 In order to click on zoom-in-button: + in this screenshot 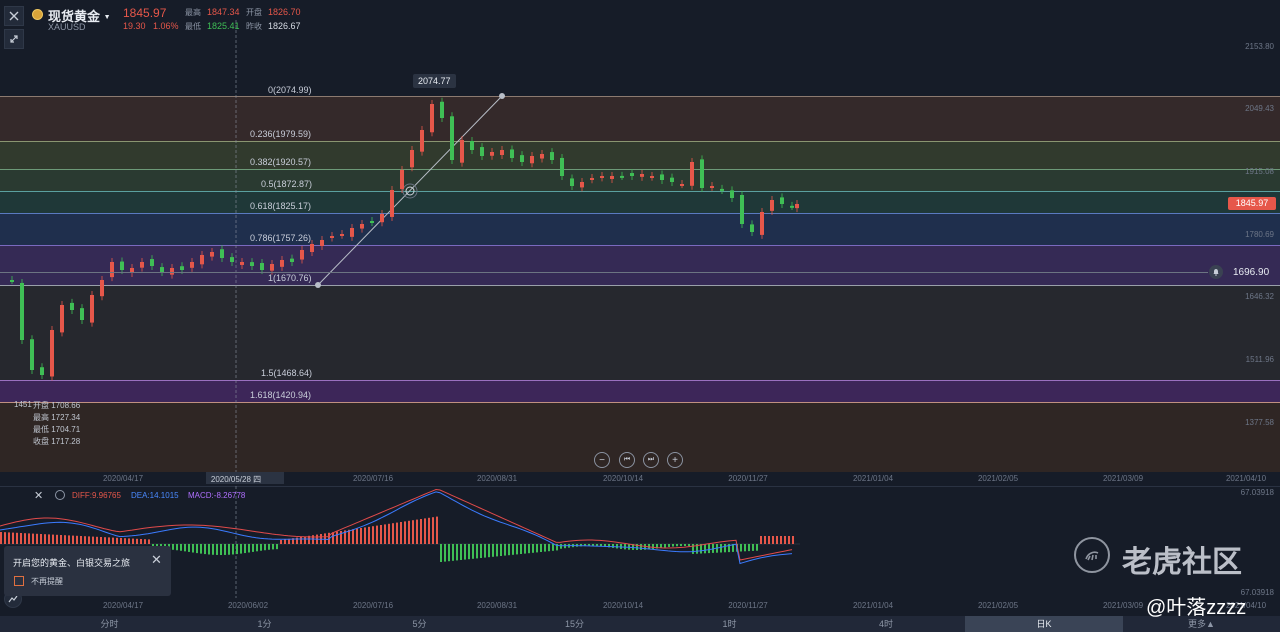, I will do `click(675, 460)`.